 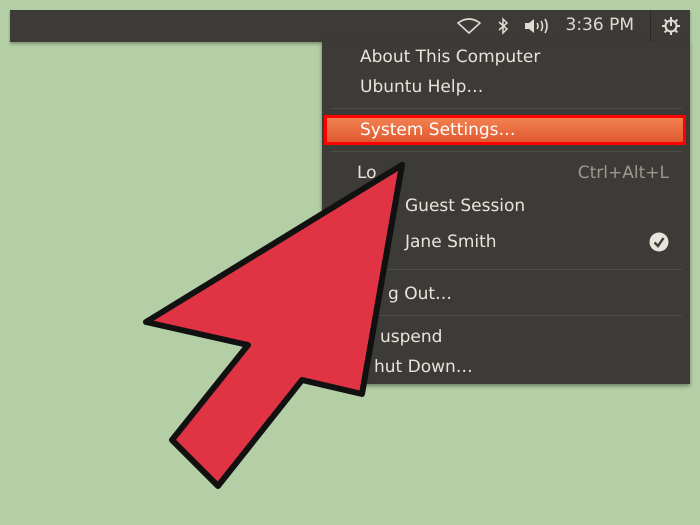 What do you see at coordinates (600, 26) in the screenshot?
I see `clock-text: 3:36 PM` at bounding box center [600, 26].